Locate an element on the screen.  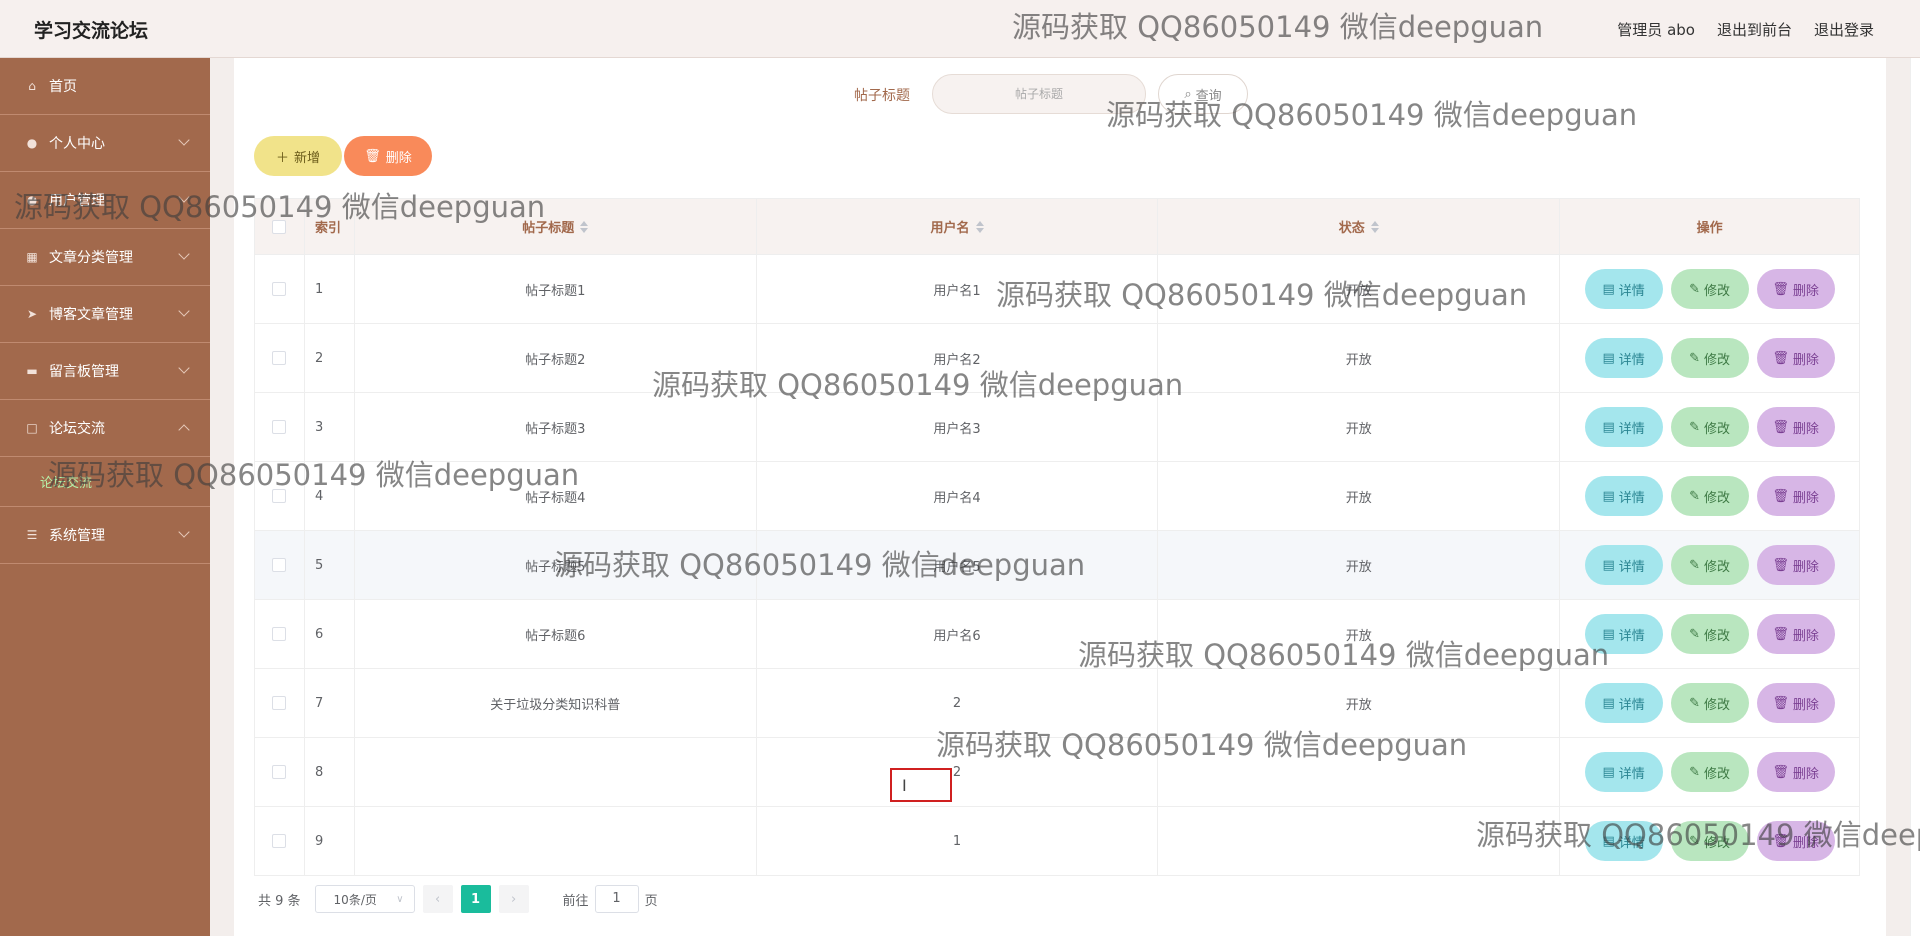
select-all-checkbox is located at coordinates (279, 226).